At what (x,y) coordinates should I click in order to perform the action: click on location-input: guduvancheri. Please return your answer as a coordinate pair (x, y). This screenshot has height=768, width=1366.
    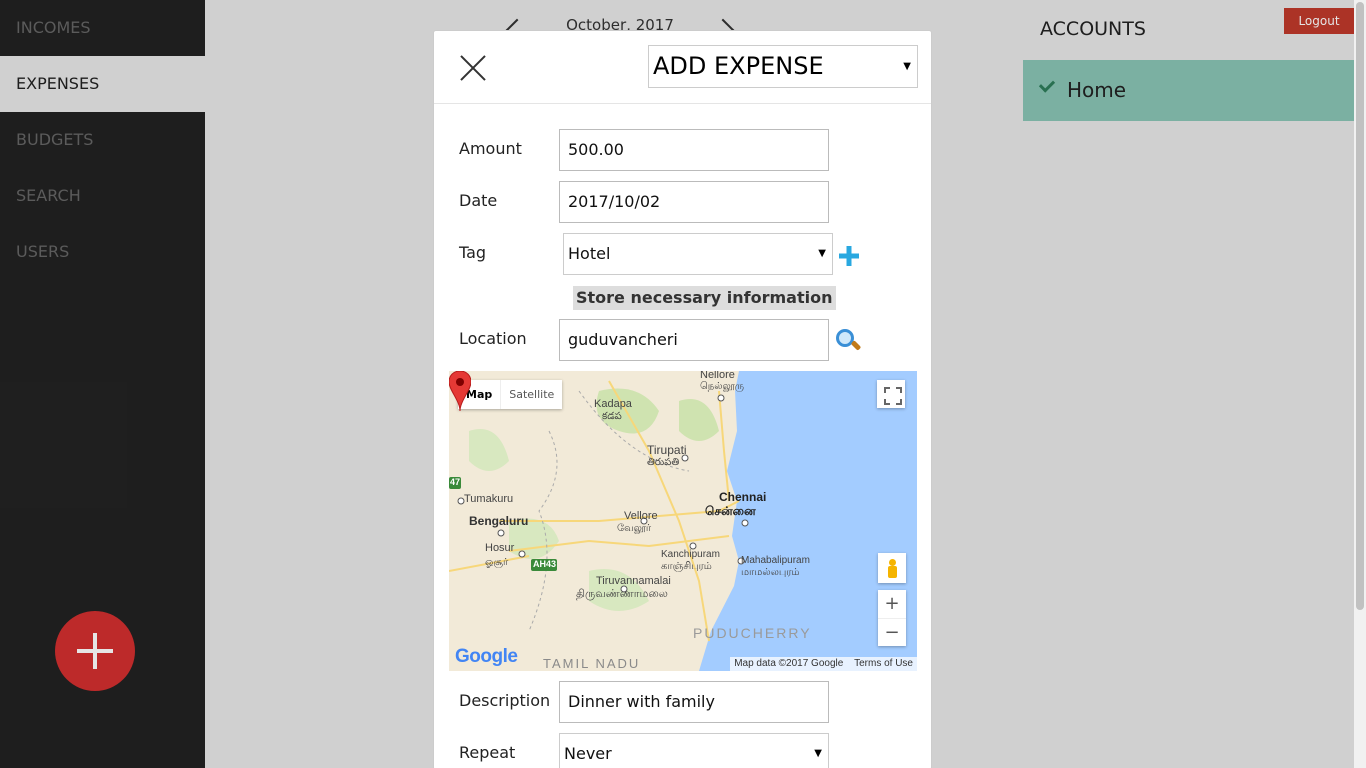
    Looking at the image, I should click on (694, 340).